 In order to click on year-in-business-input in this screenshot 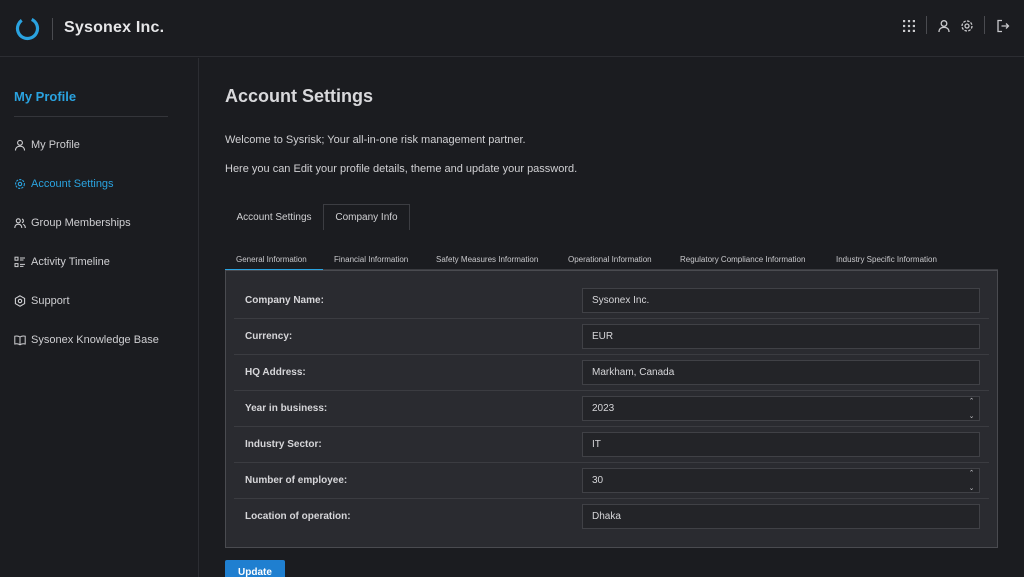, I will do `click(781, 408)`.